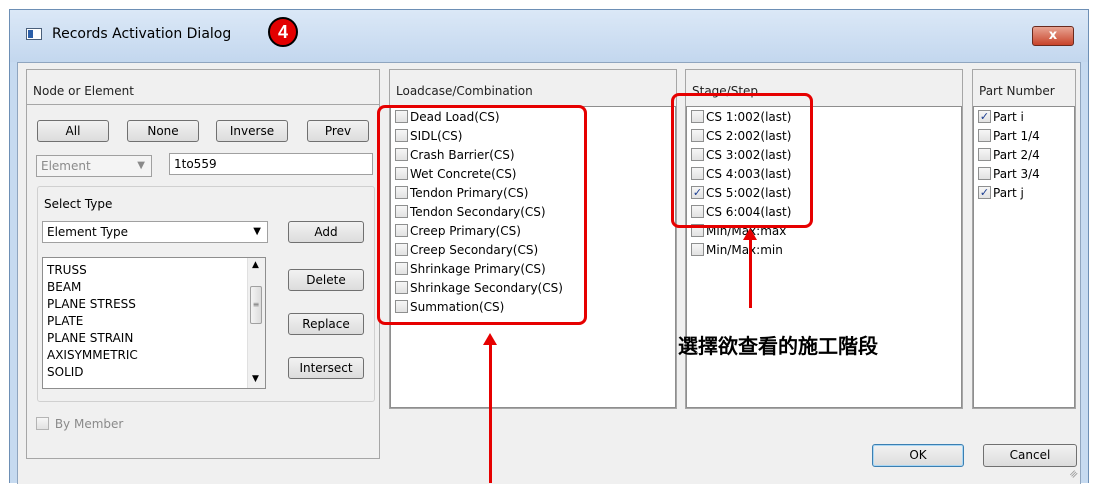 The width and height of the screenshot is (1096, 484). What do you see at coordinates (1053, 36) in the screenshot?
I see `close-button: x` at bounding box center [1053, 36].